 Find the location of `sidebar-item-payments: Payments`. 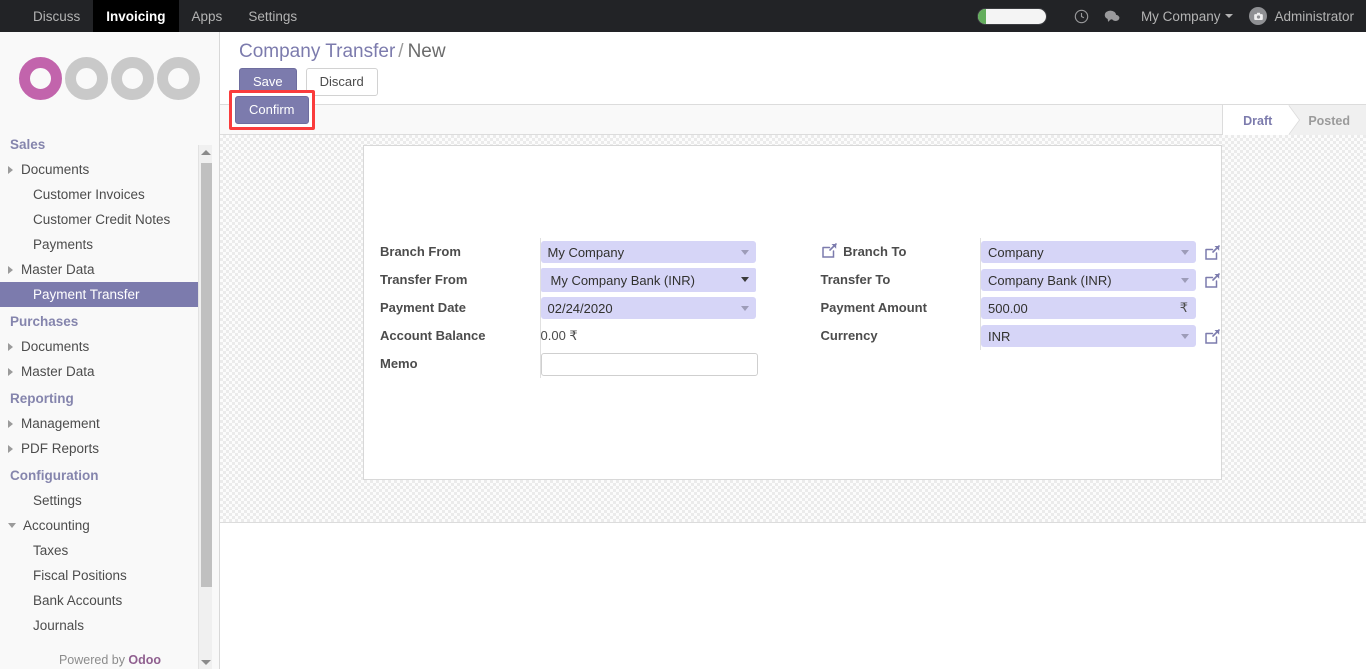

sidebar-item-payments: Payments is located at coordinates (109, 244).